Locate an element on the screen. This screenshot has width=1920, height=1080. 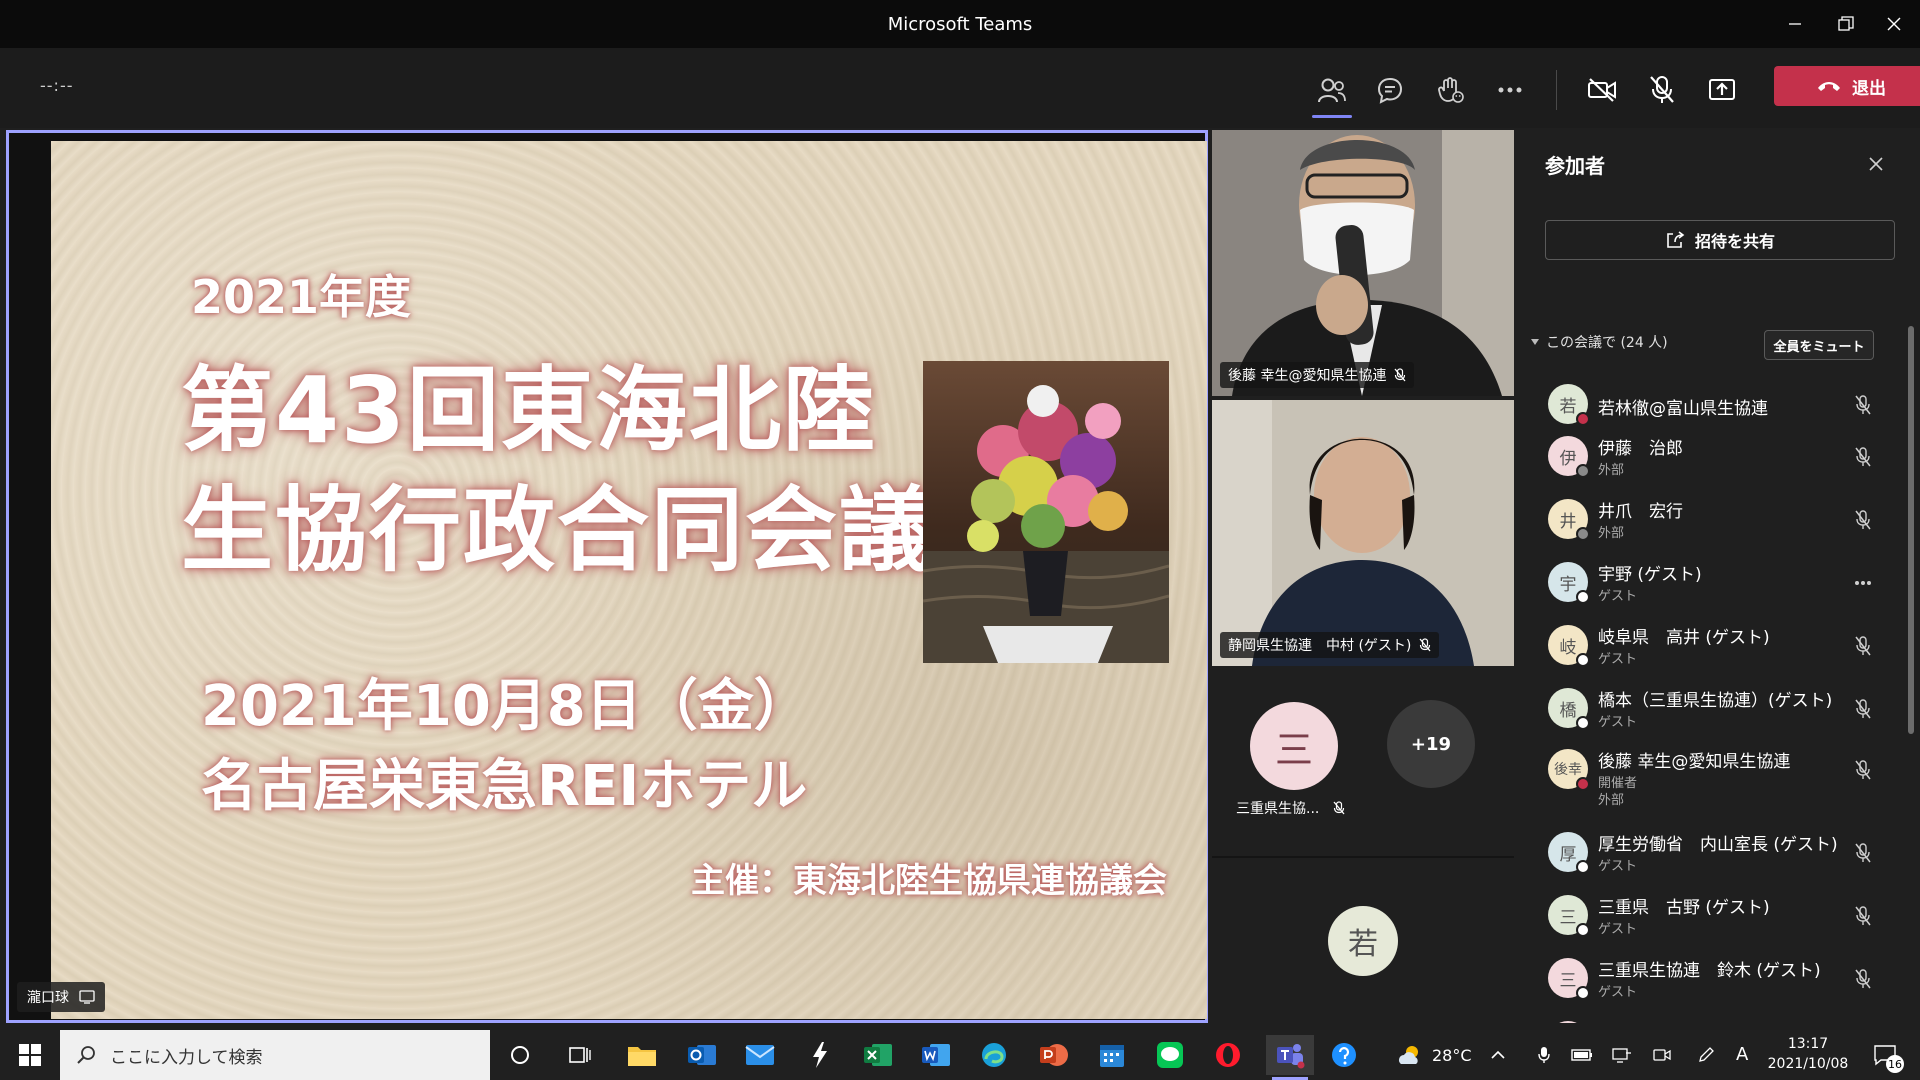
overflow-participants-button: +19 is located at coordinates (1431, 744).